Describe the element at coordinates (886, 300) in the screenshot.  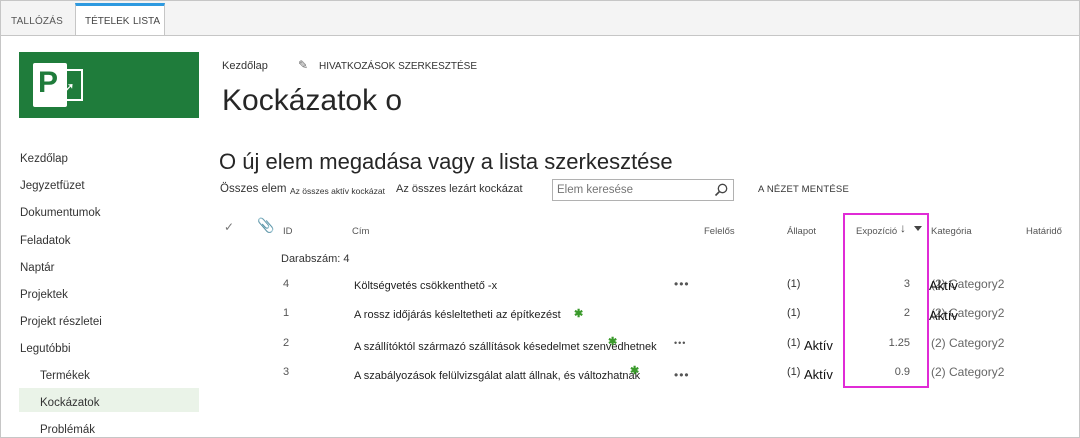
I see `exposure-highlight-box` at that location.